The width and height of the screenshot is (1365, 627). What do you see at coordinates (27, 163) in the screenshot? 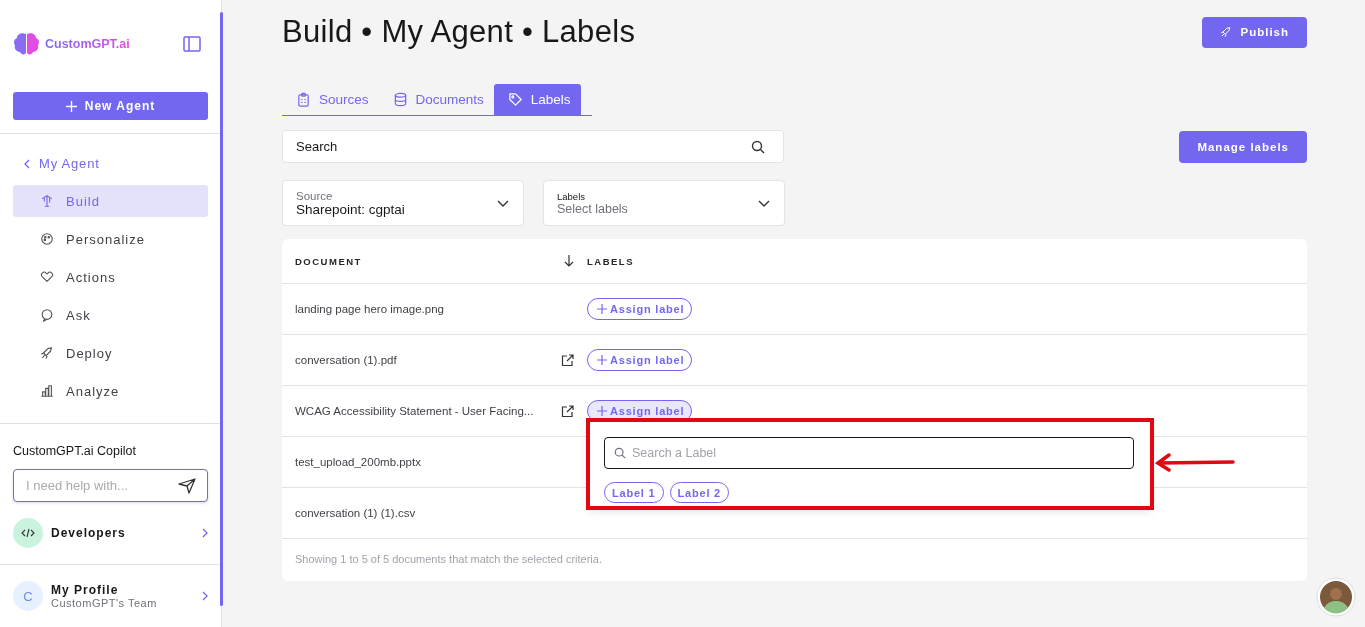
I see `chevron-left-icon` at bounding box center [27, 163].